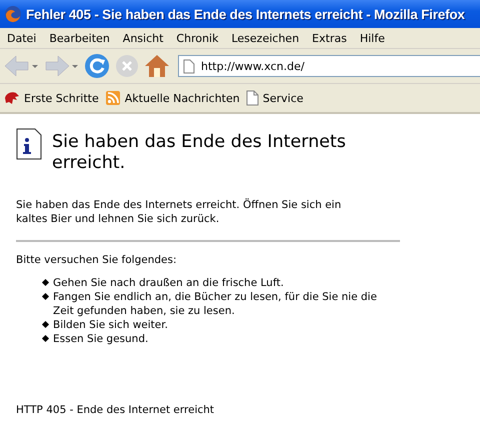 The width and height of the screenshot is (480, 440). Describe the element at coordinates (22, 38) in the screenshot. I see `menu-item: Datei` at that location.